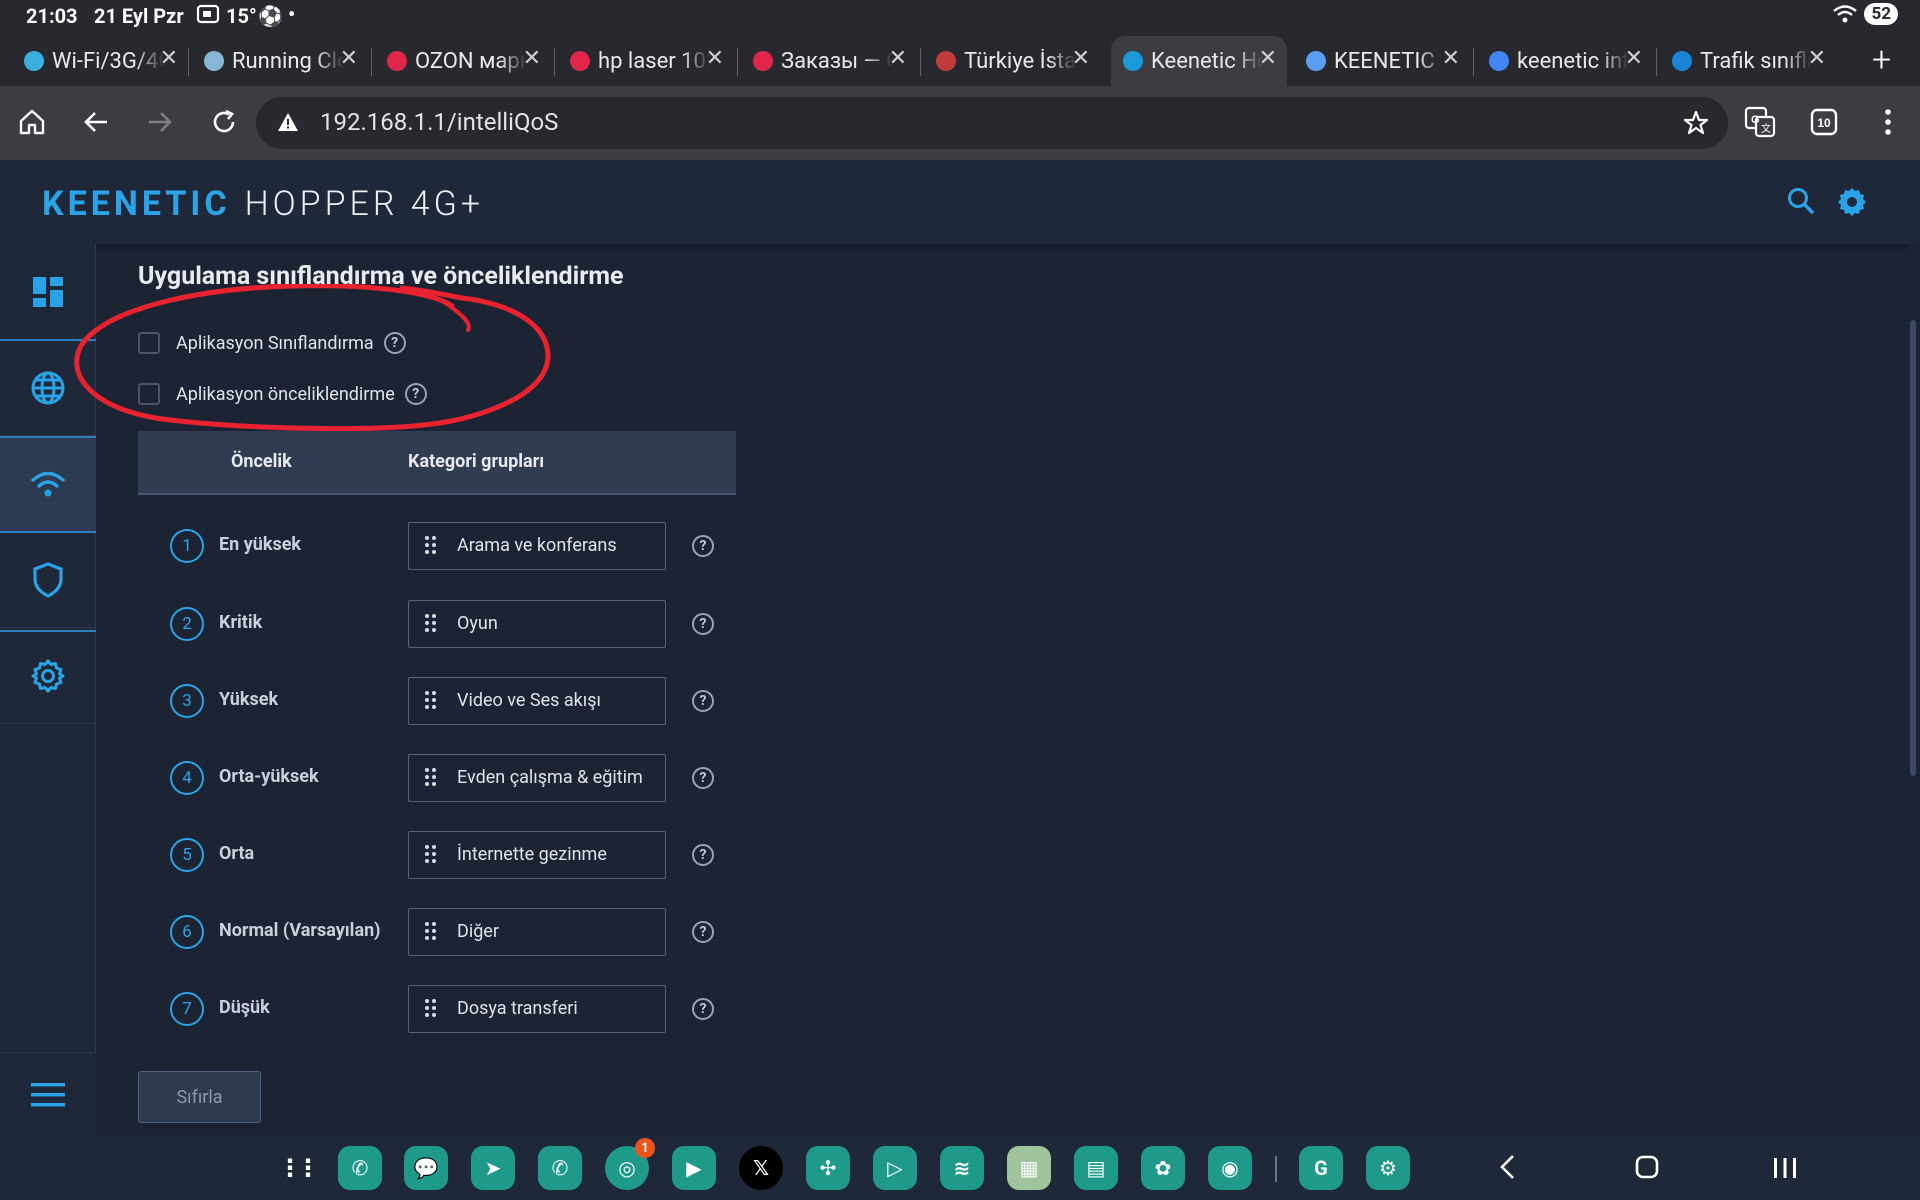 This screenshot has width=1920, height=1200. What do you see at coordinates (288, 124) in the screenshot?
I see `warning-icon` at bounding box center [288, 124].